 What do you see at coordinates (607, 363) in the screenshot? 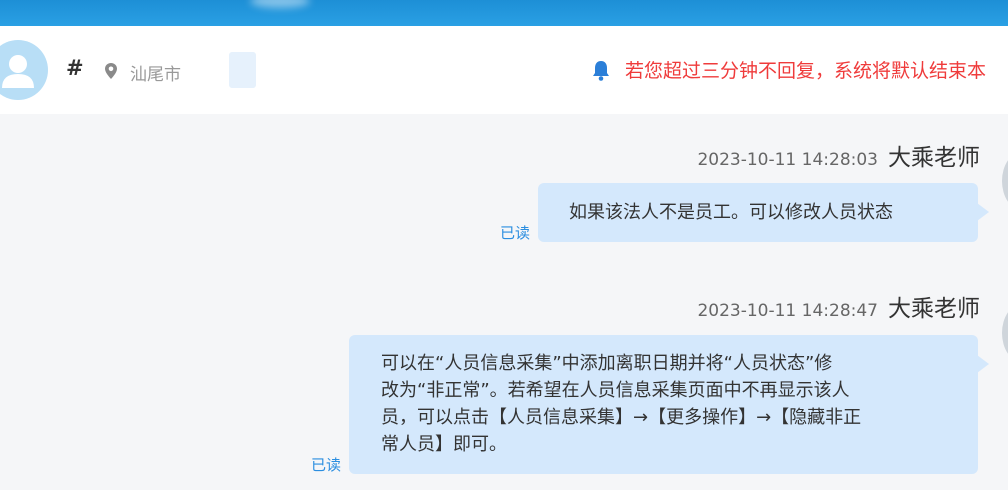
I see `message-line: 可以在“人员信息采集”中添加离职日期并将“人员状态”修` at bounding box center [607, 363].